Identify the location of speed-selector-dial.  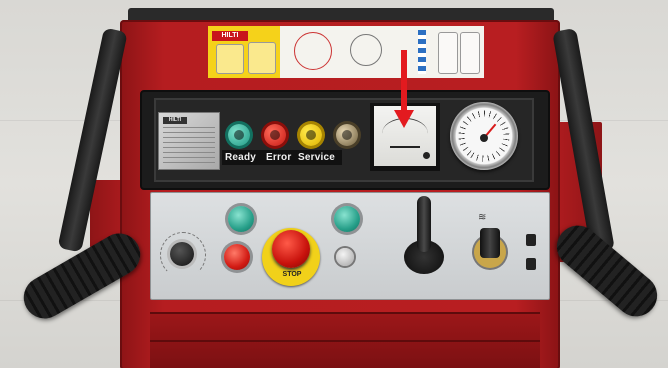
(182, 254).